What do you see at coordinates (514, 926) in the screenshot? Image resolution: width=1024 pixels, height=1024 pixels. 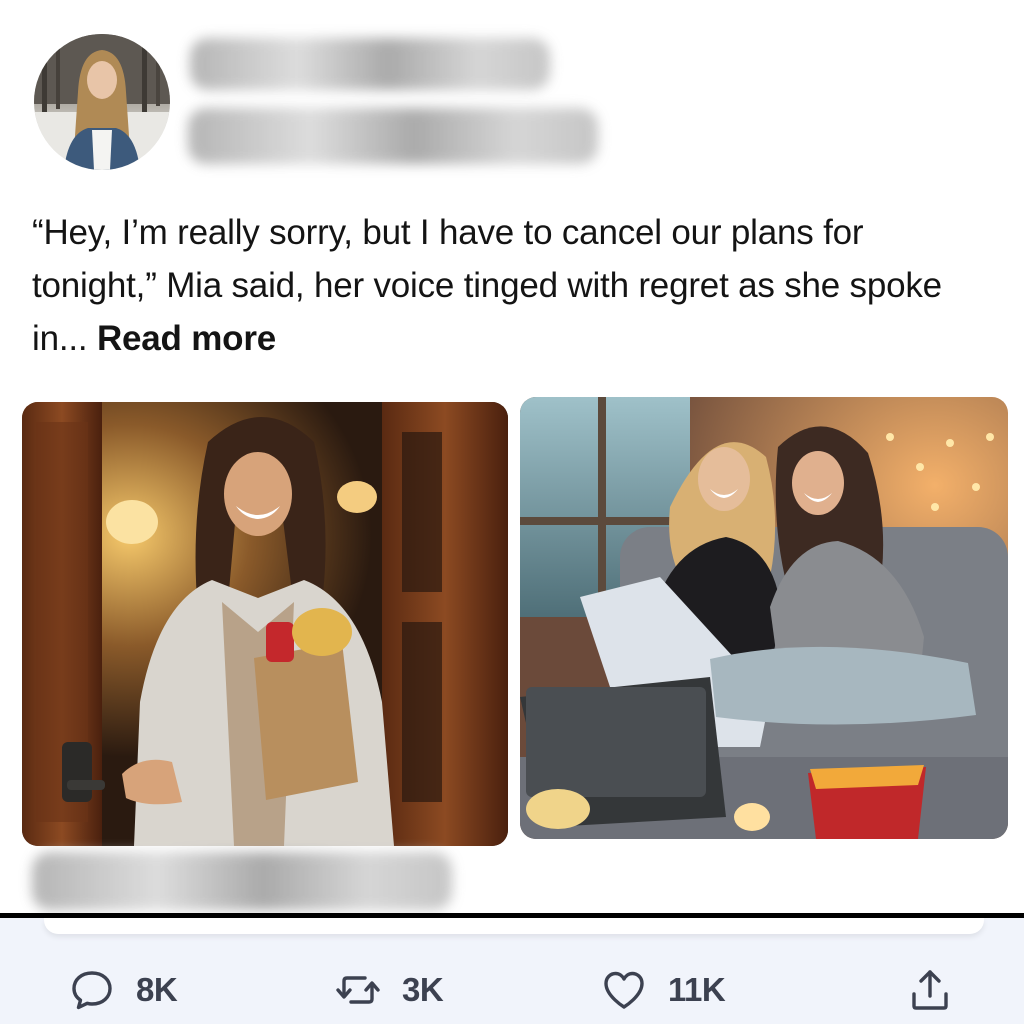 I see `card-bottom-edge` at bounding box center [514, 926].